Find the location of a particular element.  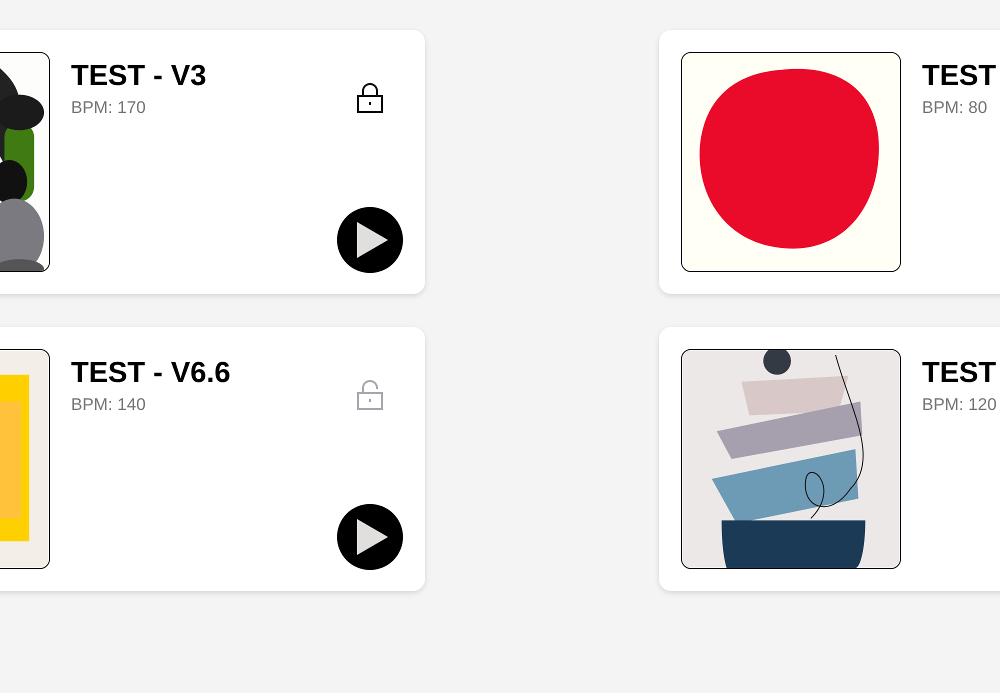

bpm-label: BPM: 120 is located at coordinates (960, 405).